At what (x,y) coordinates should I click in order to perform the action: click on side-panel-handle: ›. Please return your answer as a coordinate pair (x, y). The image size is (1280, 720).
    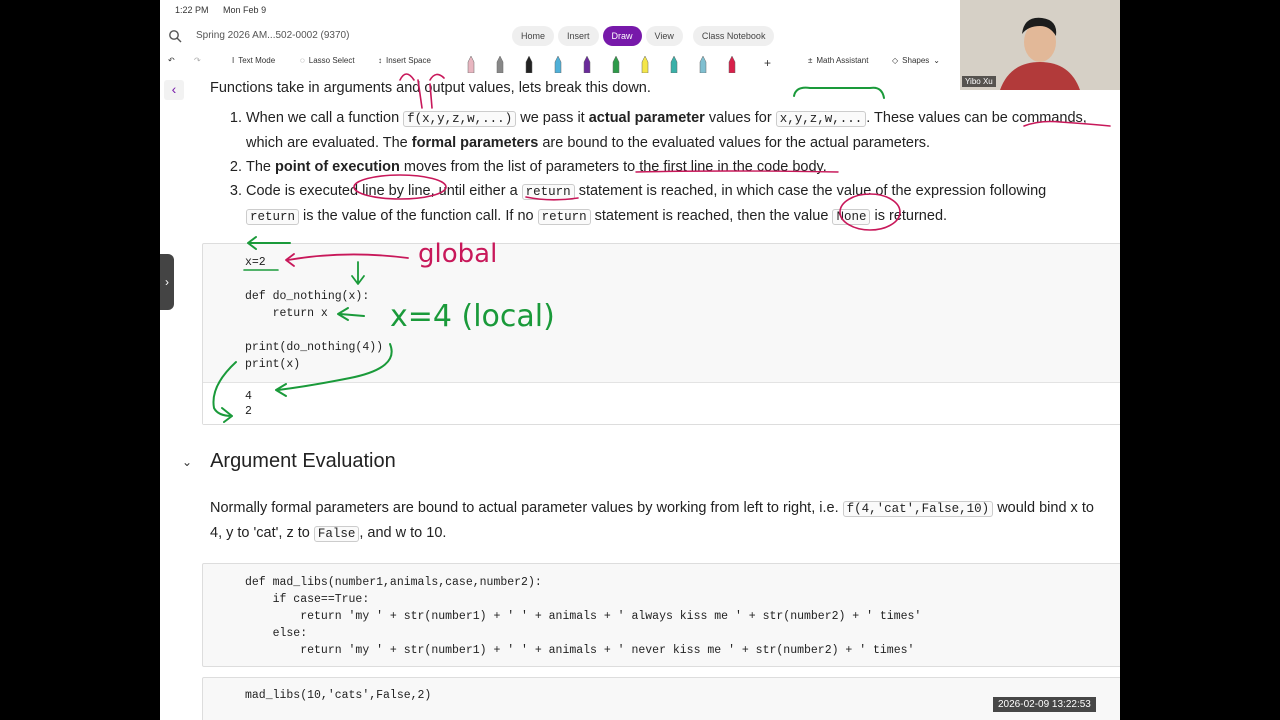
    Looking at the image, I should click on (167, 282).